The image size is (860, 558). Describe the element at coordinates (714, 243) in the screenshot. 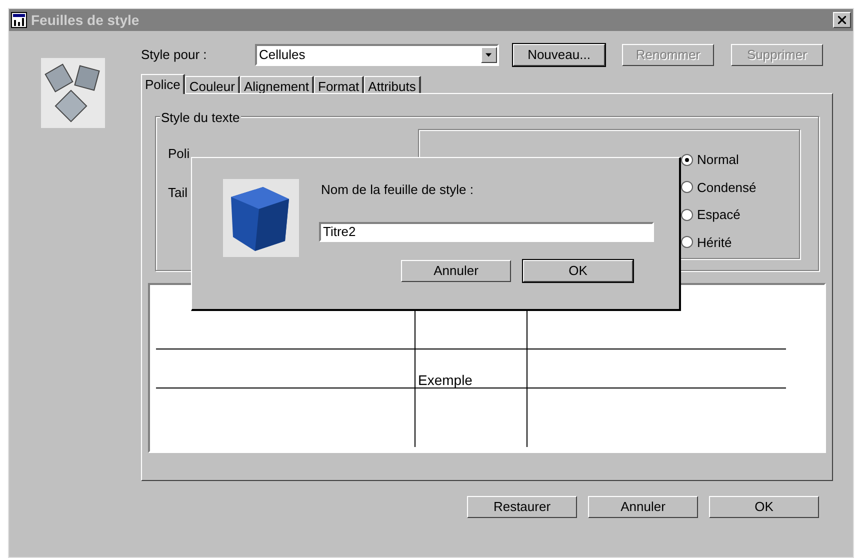

I see `radio-label: Hérité` at that location.